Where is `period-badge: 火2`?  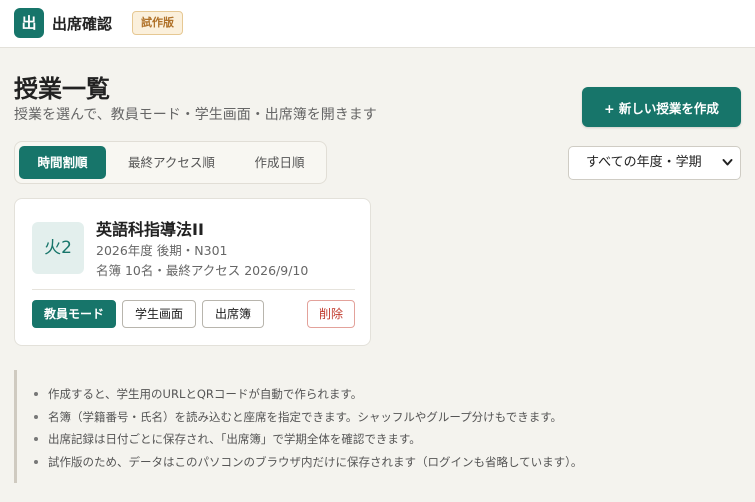
period-badge: 火2 is located at coordinates (58, 248).